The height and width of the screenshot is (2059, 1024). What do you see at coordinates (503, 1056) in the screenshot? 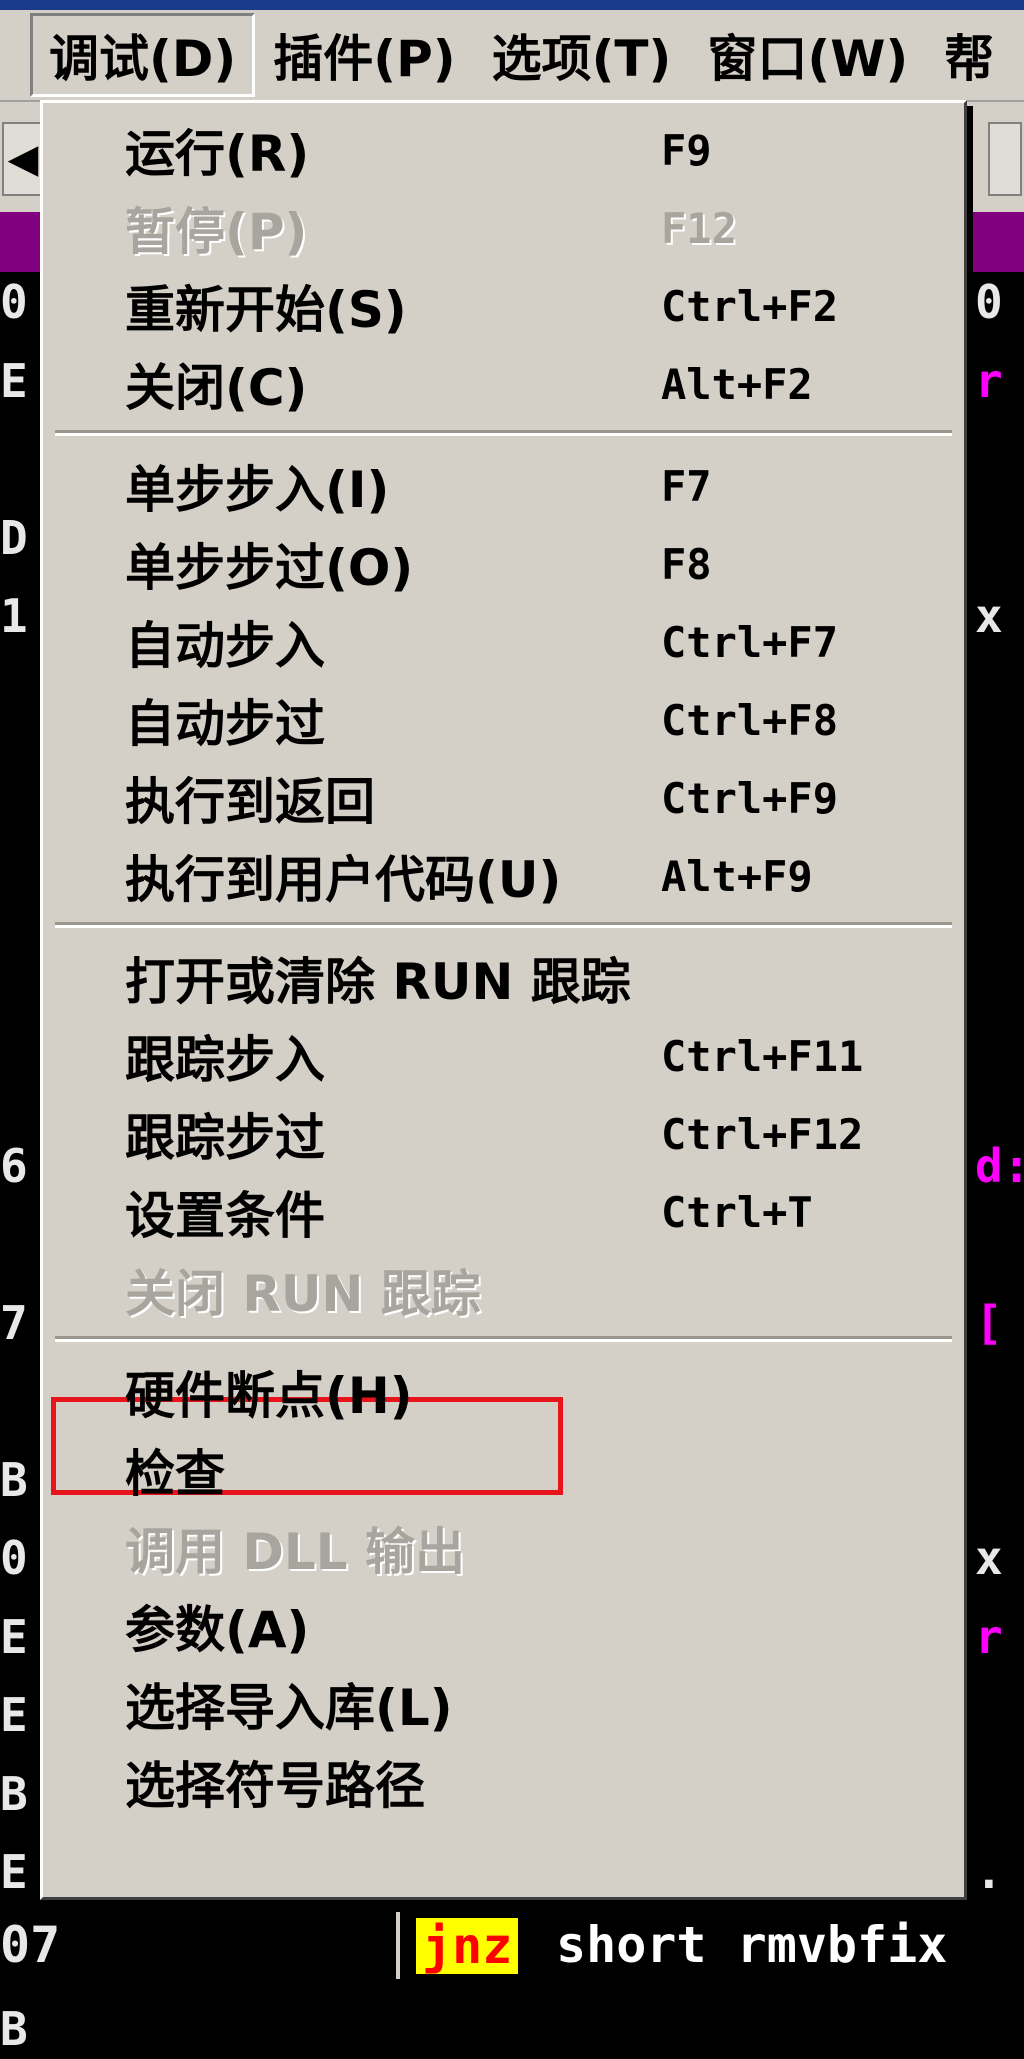
I see `menu-item: 跟踪步入 Ctrl+F11` at bounding box center [503, 1056].